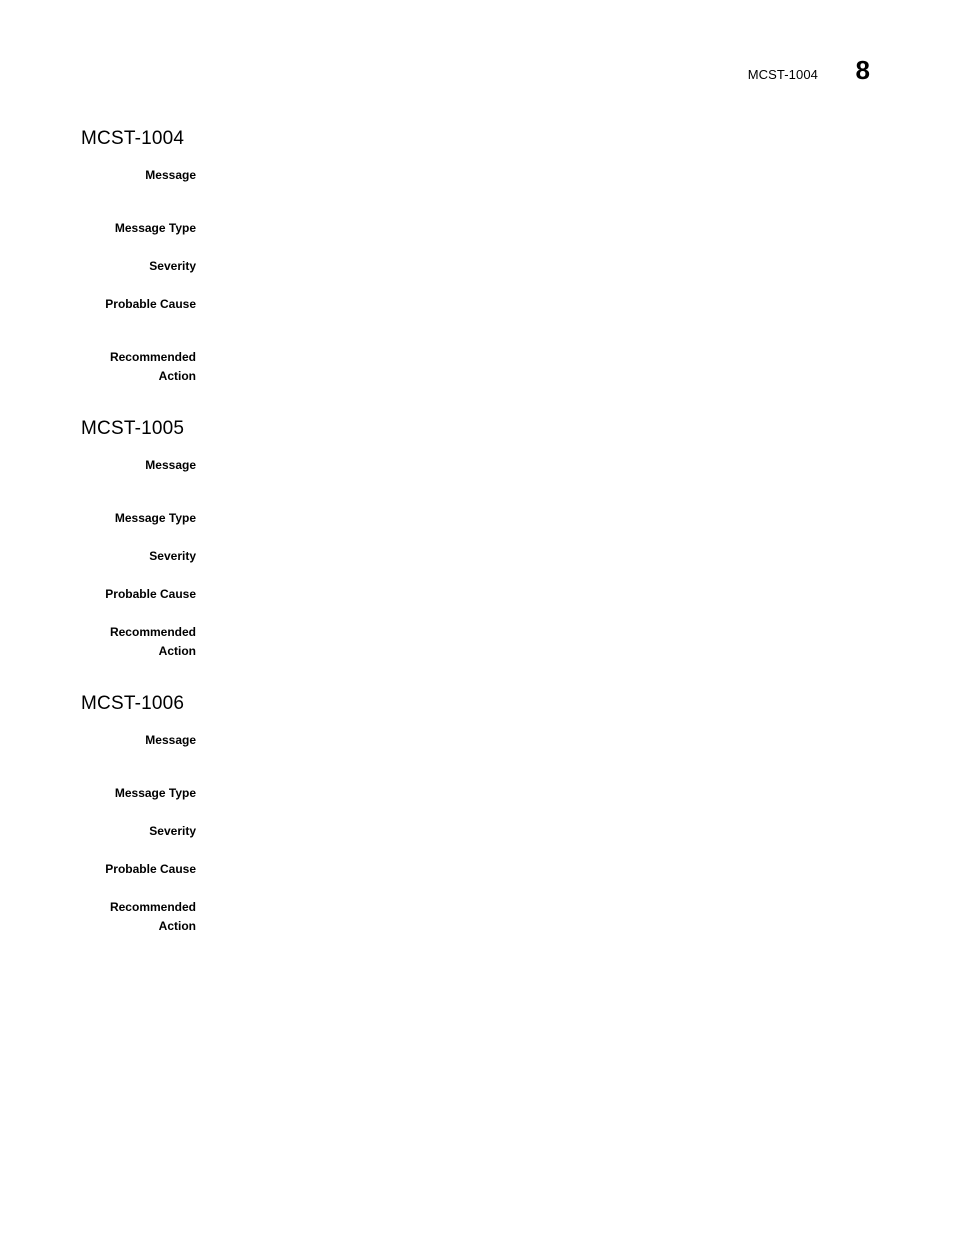 The image size is (954, 1235). Describe the element at coordinates (782, 74) in the screenshot. I see `header-document-id: MCST-1004` at that location.